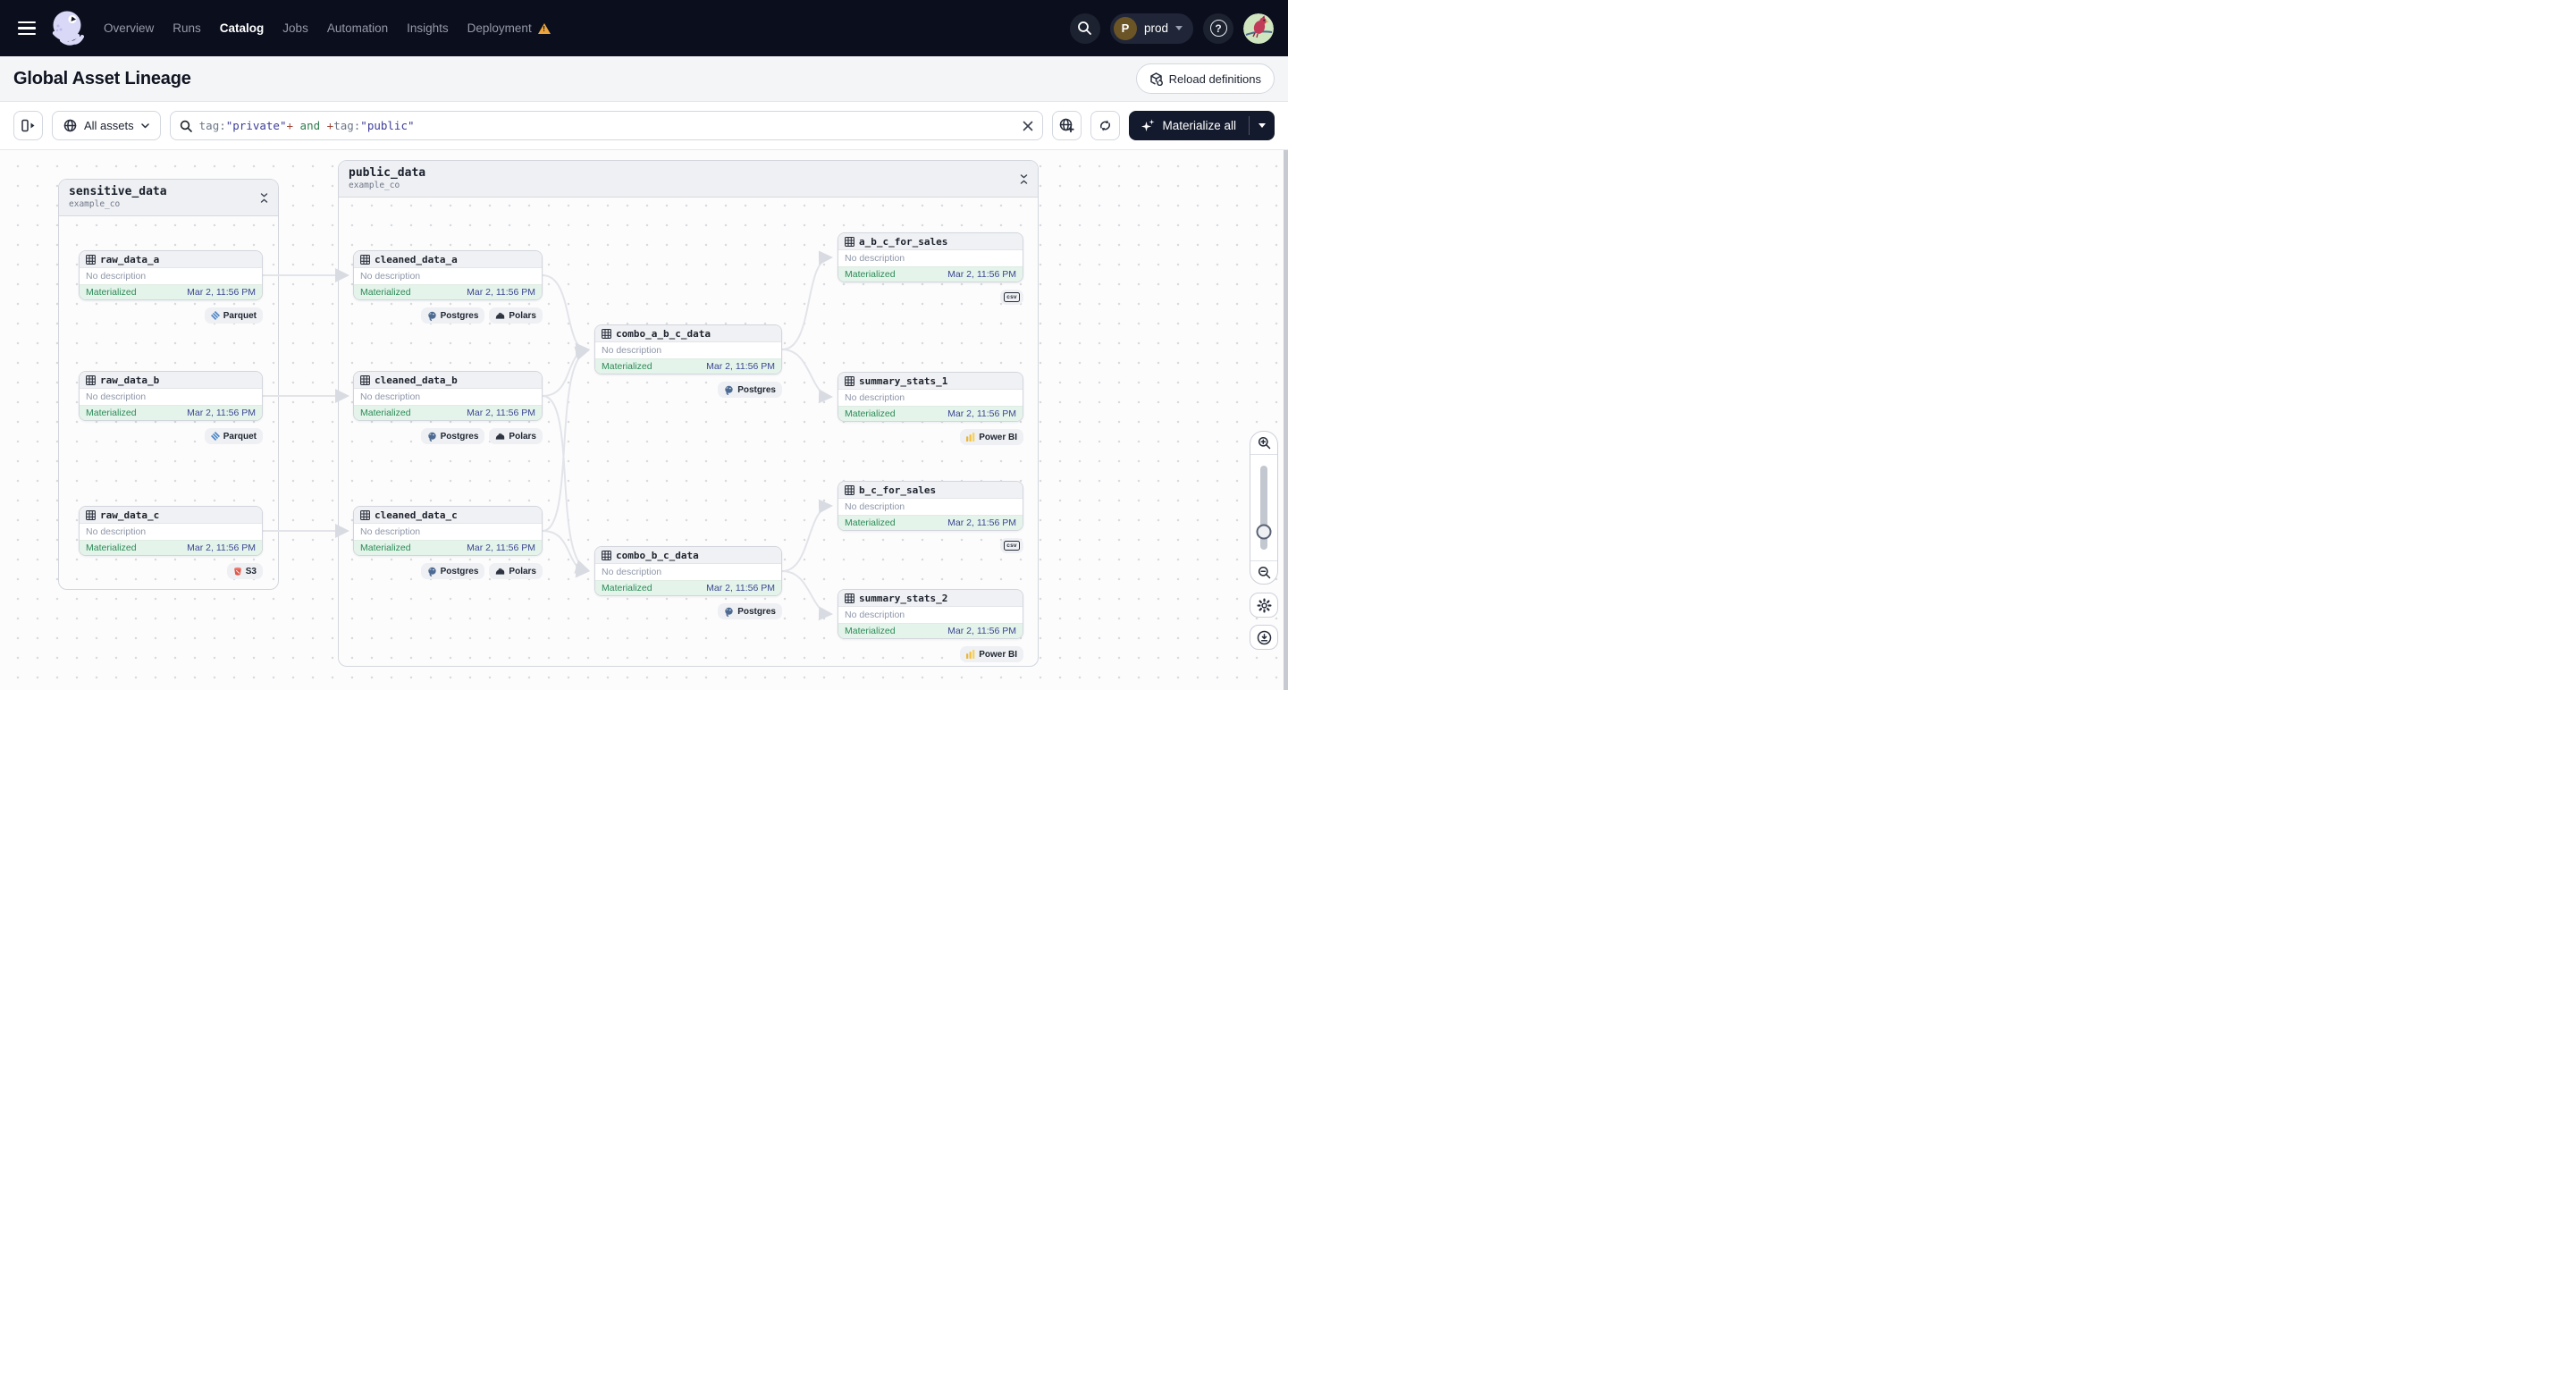 This screenshot has height=1380, width=2576. I want to click on clear-search-button, so click(1028, 126).